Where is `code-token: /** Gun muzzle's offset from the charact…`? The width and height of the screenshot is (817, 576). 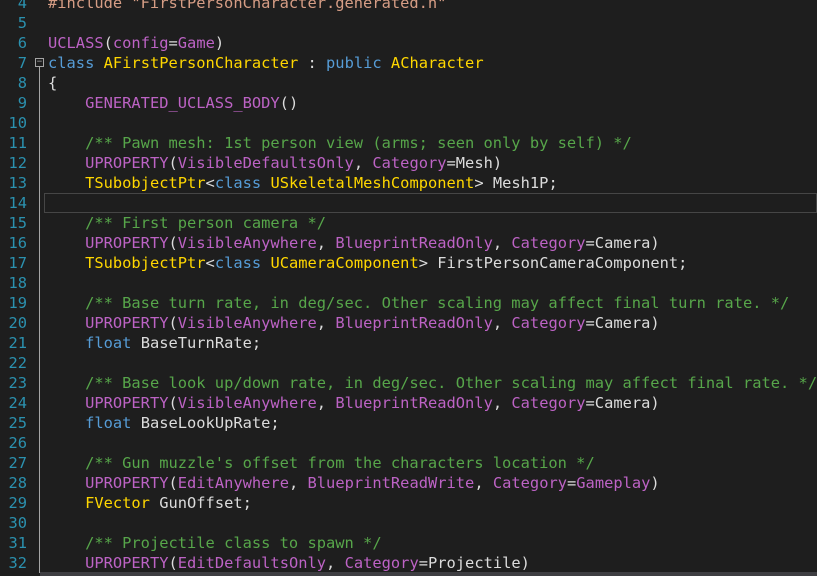 code-token: /** Gun muzzle's offset from the charact… is located at coordinates (340, 463).